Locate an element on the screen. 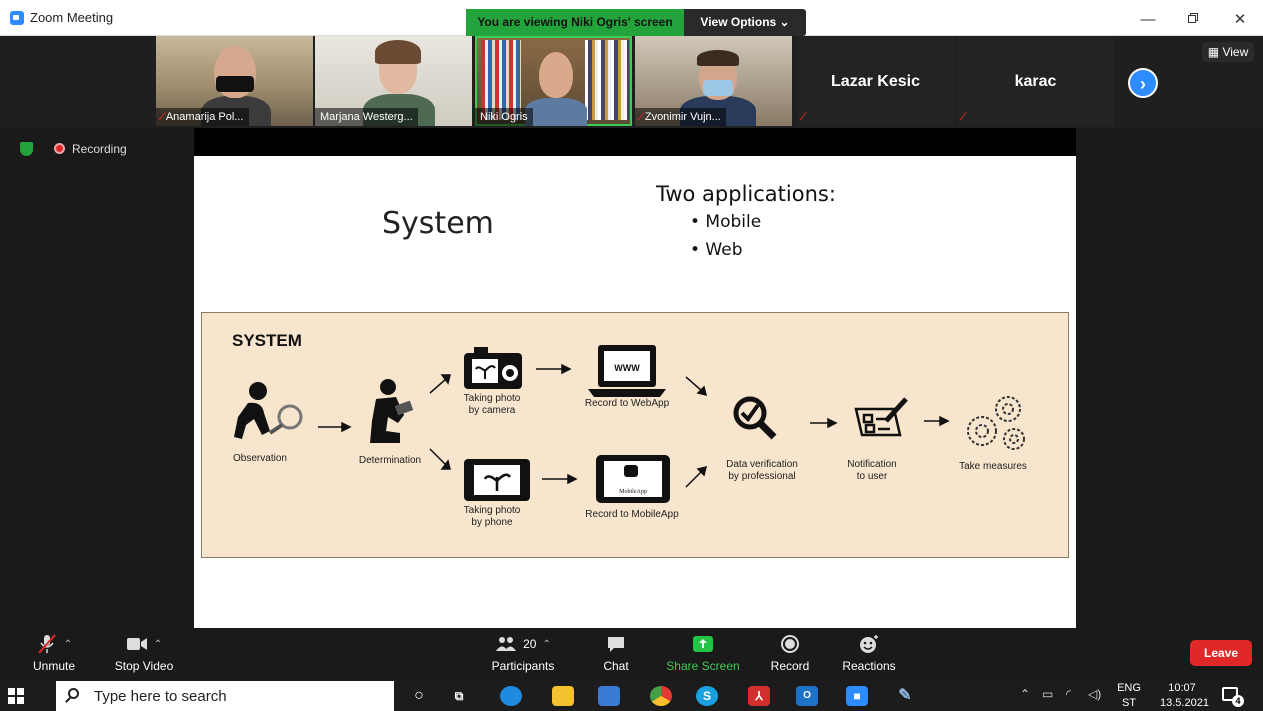  recording-label: Recording is located at coordinates (99, 149).